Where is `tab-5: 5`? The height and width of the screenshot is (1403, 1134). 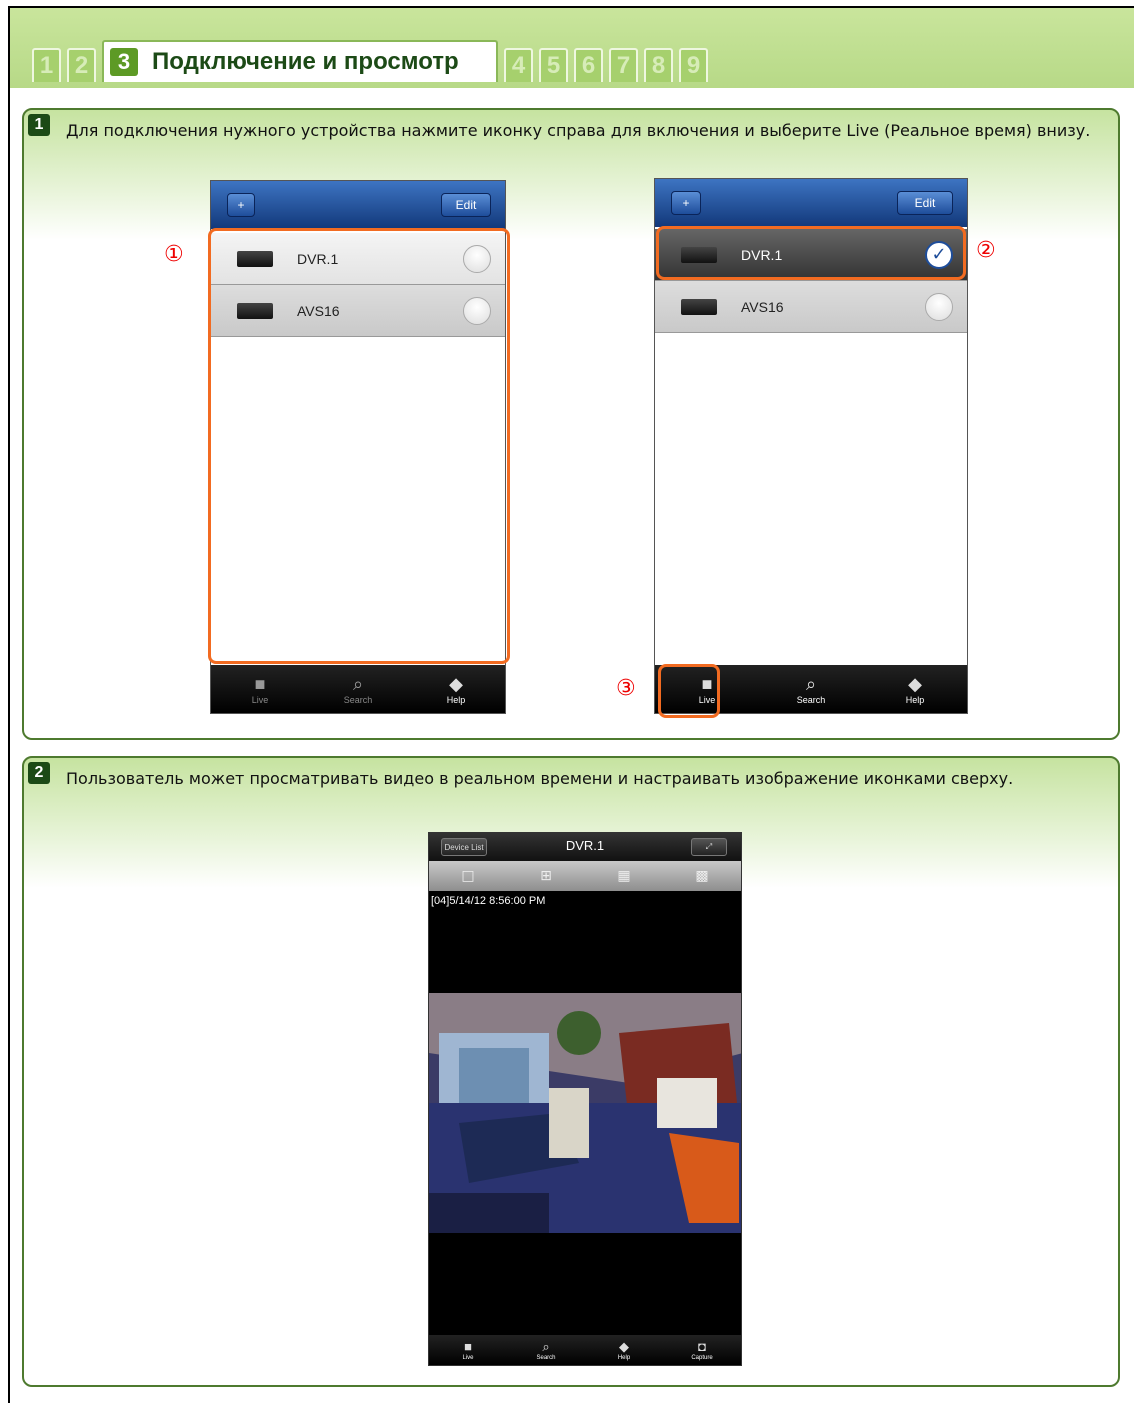 tab-5: 5 is located at coordinates (553, 65).